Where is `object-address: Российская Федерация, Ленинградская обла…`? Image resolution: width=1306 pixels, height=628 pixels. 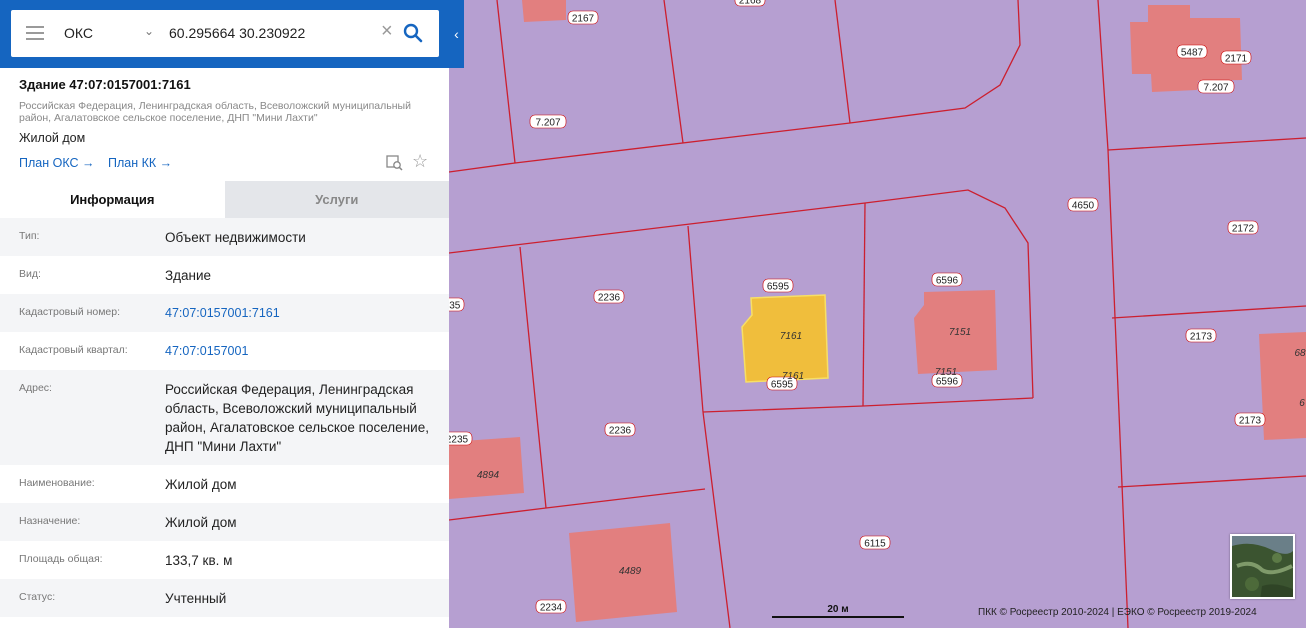 object-address: Российская Федерация, Ленинградская обла… is located at coordinates (215, 112).